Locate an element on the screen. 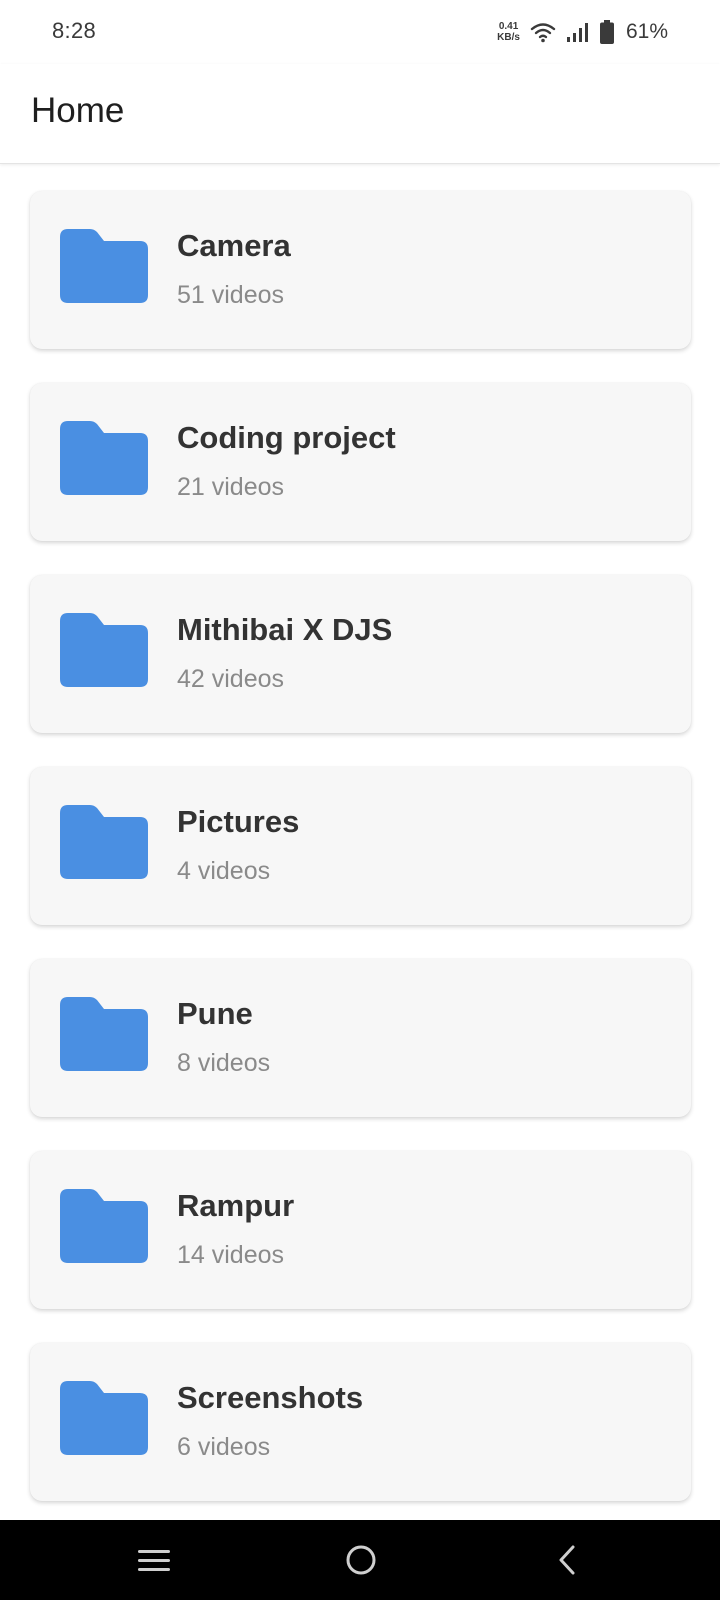  status-icons: 0.41 KB/s 61% is located at coordinates (582, 32).